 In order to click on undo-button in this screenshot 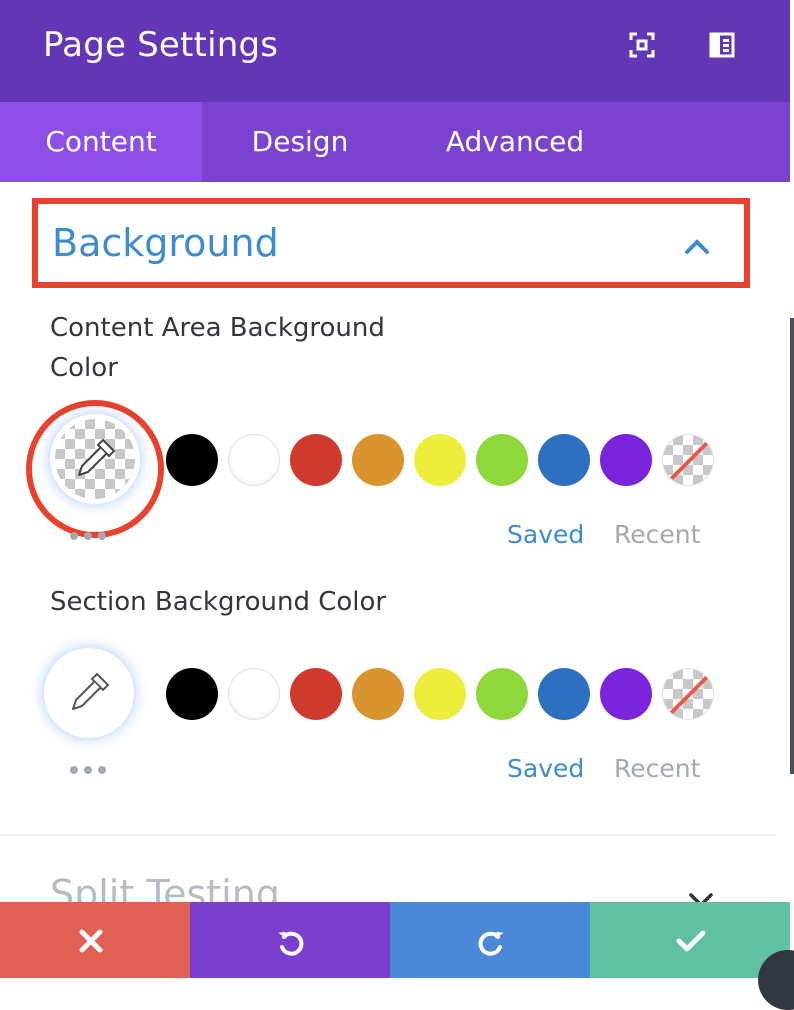, I will do `click(290, 940)`.